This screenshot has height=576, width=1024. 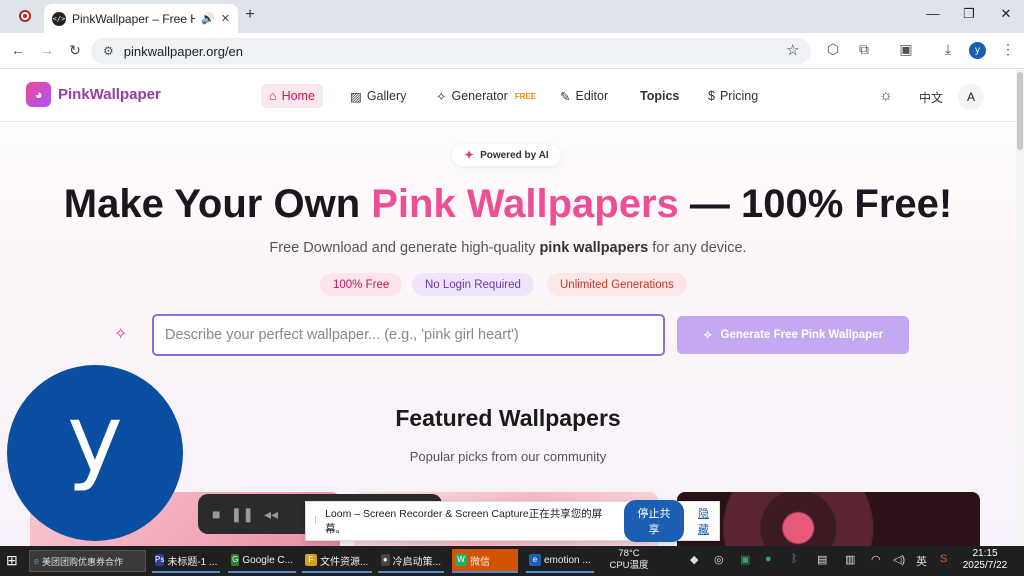 I want to click on brand-logo-icon: ◕, so click(x=38, y=94).